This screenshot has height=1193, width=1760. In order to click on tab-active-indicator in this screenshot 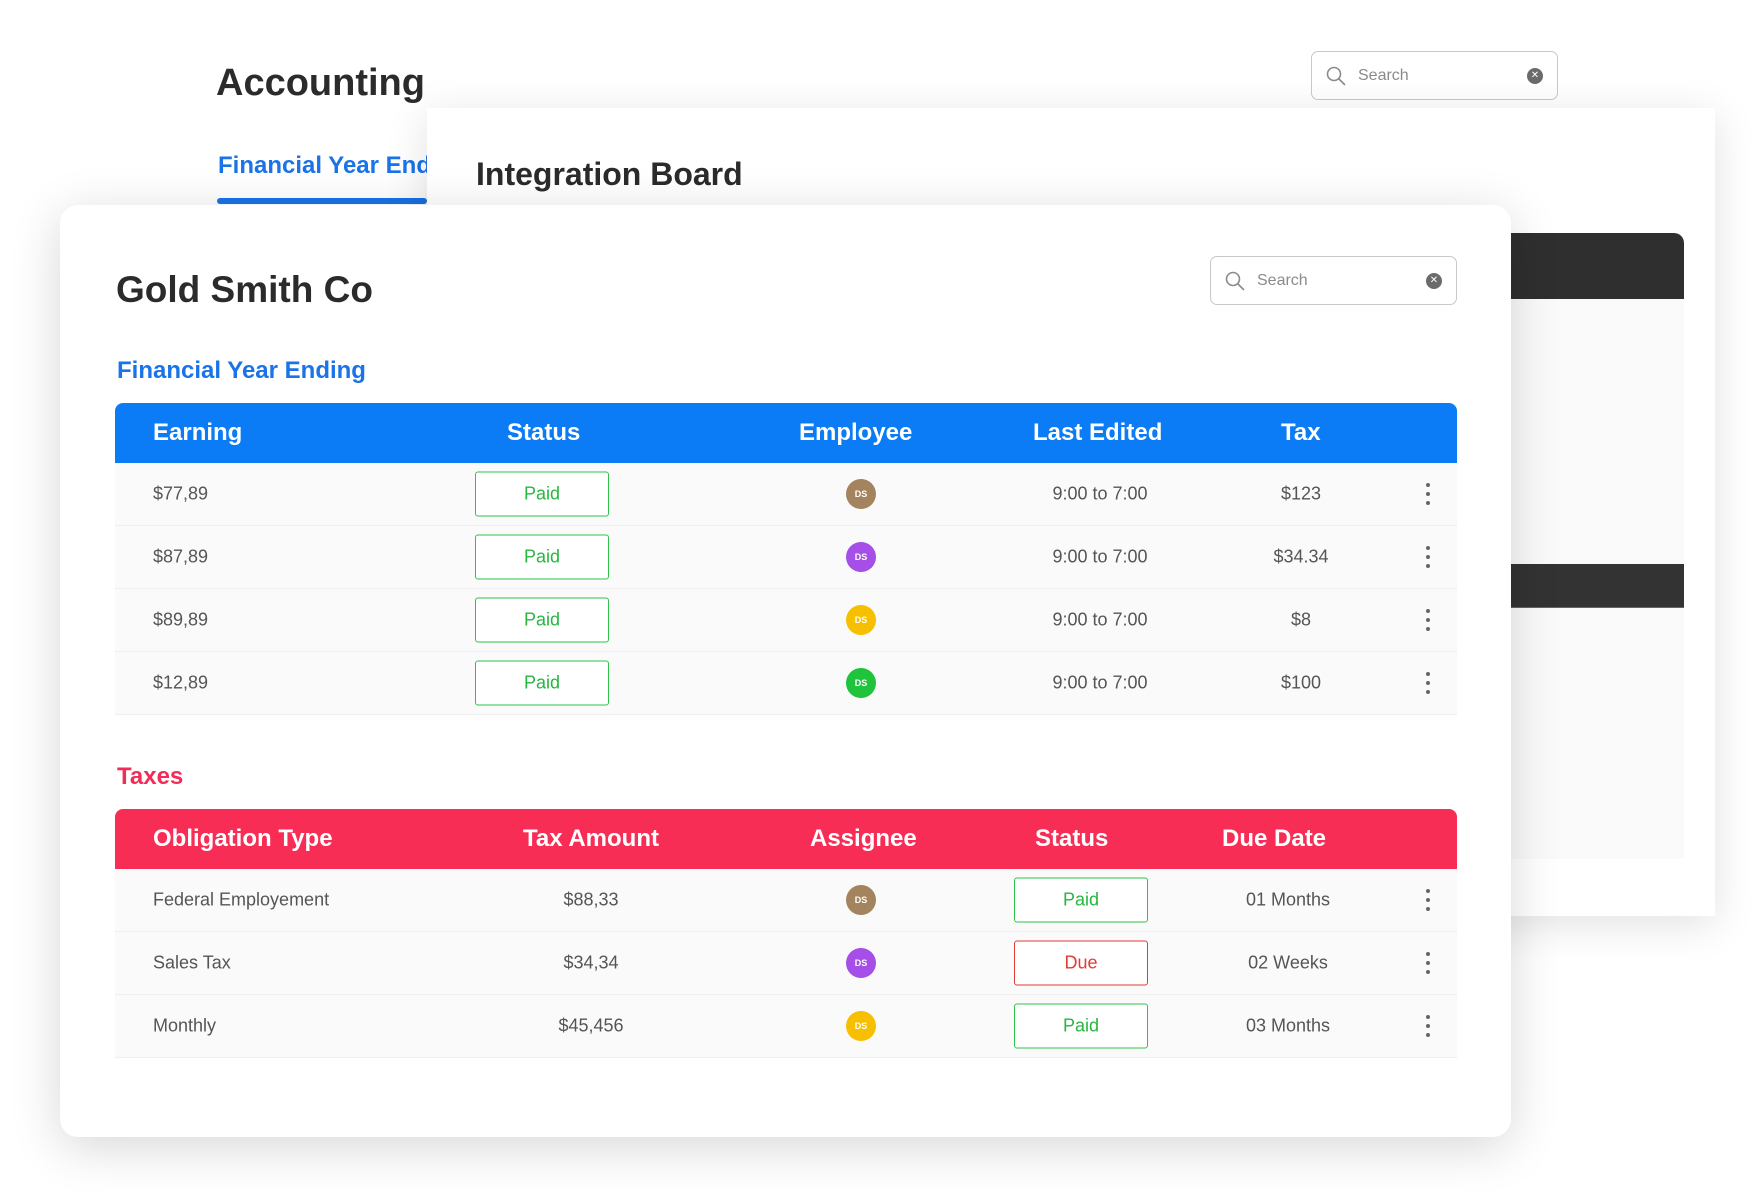, I will do `click(322, 201)`.